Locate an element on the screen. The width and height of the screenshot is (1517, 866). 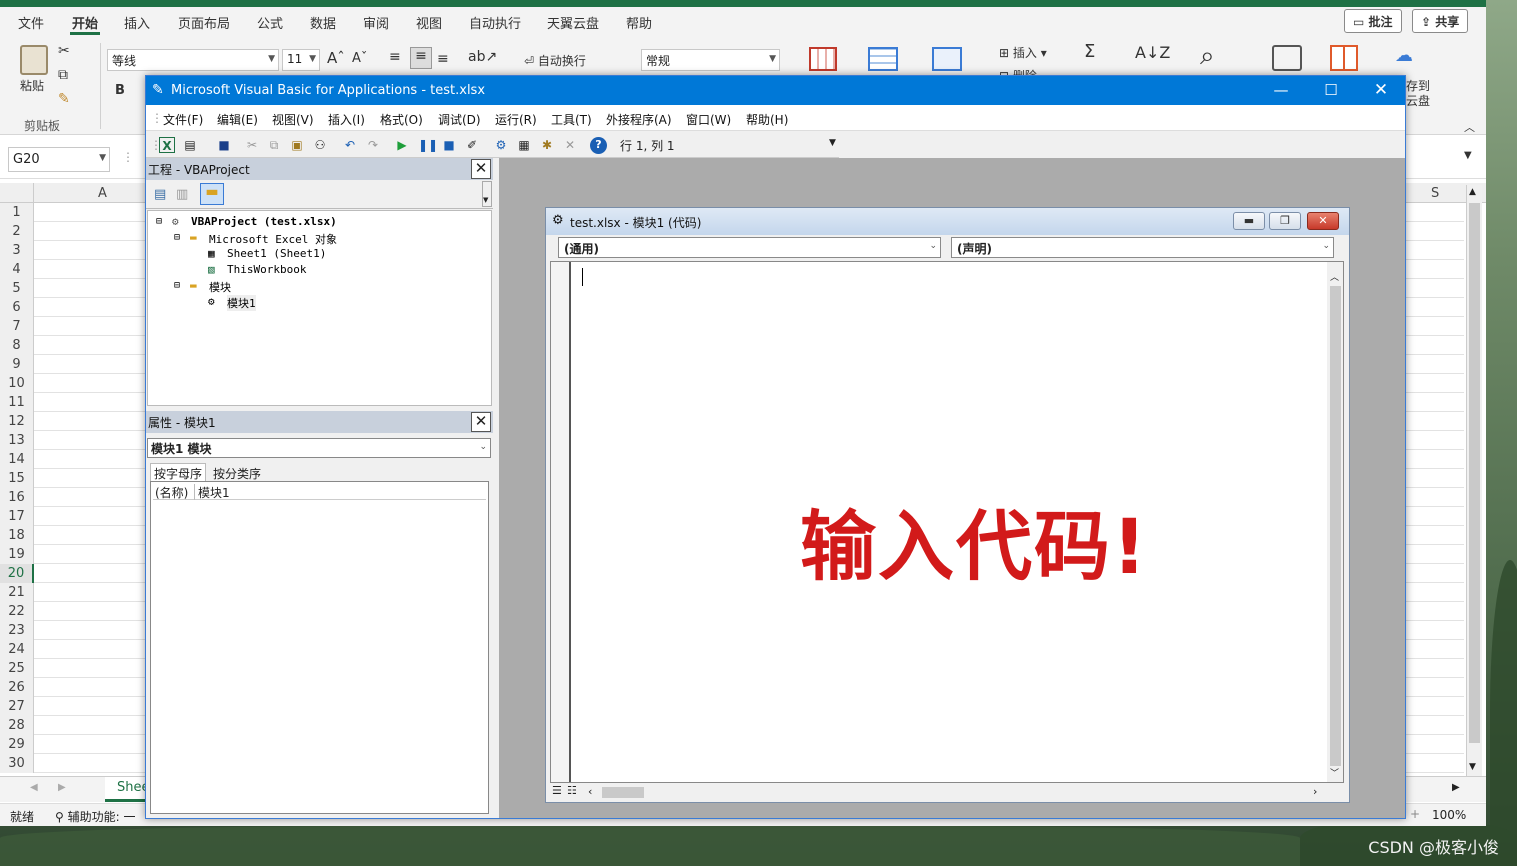
copy-icon: ⧉ is located at coordinates (274, 145).